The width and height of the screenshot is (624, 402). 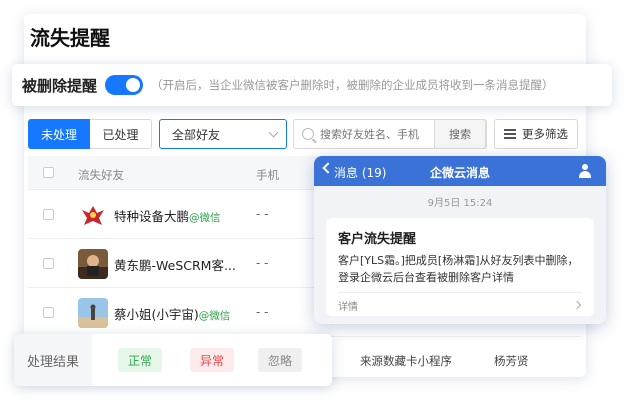 What do you see at coordinates (460, 292) in the screenshot?
I see `divider` at bounding box center [460, 292].